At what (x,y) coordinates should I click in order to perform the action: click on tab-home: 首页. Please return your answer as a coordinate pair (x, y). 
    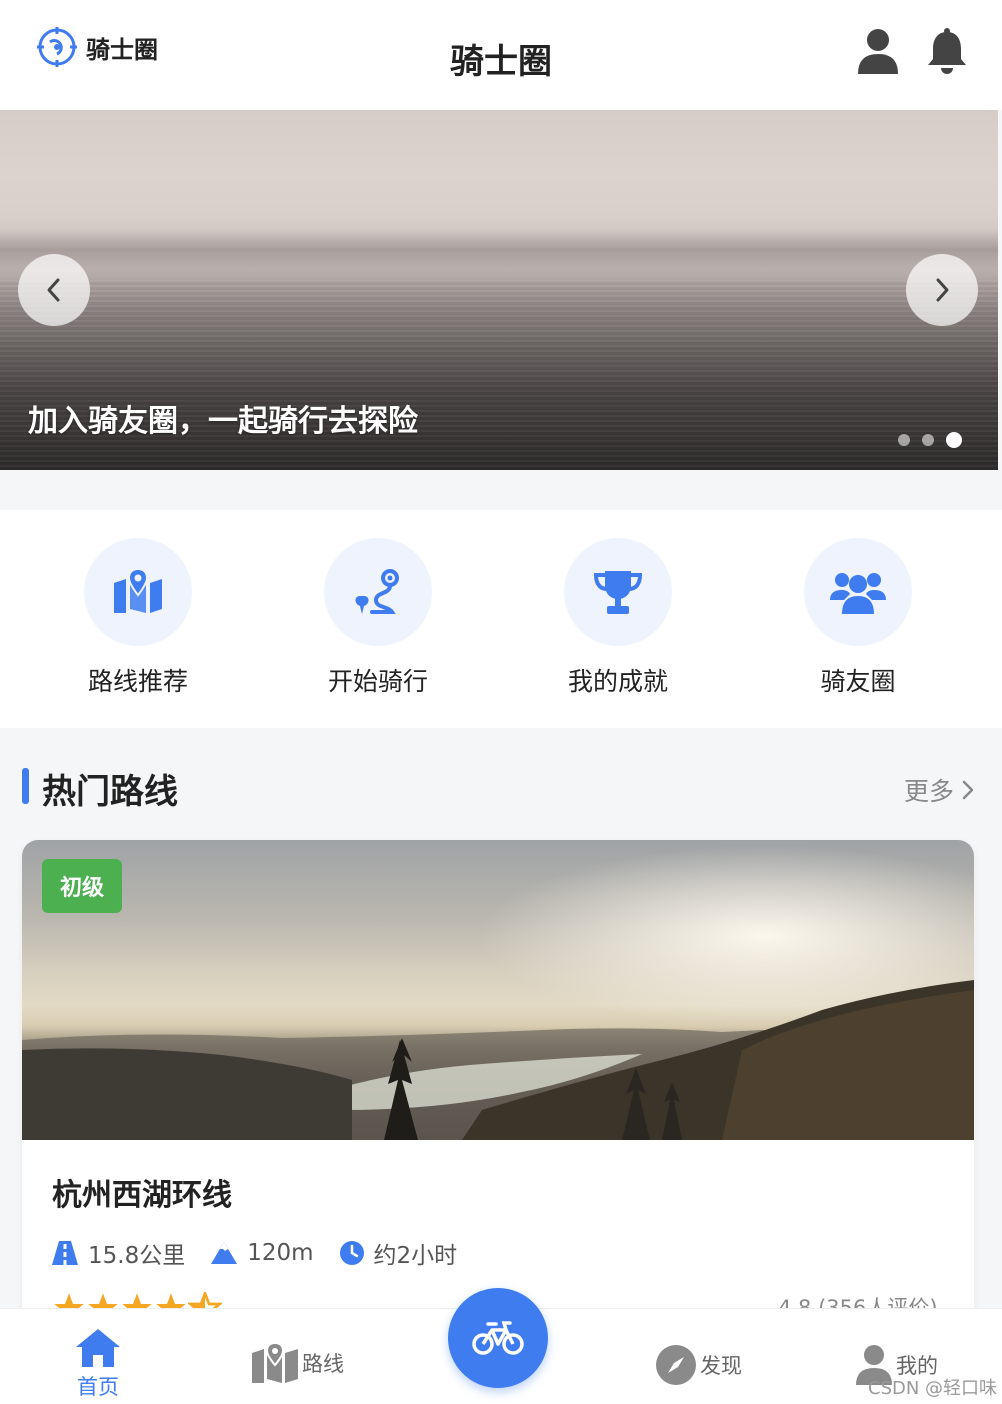
    Looking at the image, I should click on (98, 1364).